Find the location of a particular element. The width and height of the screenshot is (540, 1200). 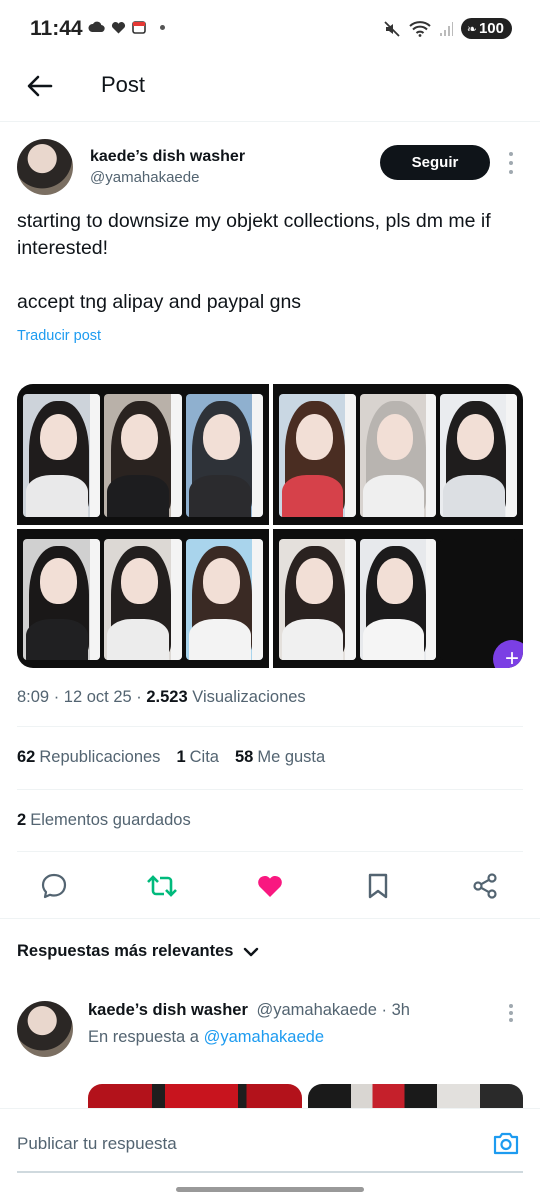

section-divider is located at coordinates (270, 922).